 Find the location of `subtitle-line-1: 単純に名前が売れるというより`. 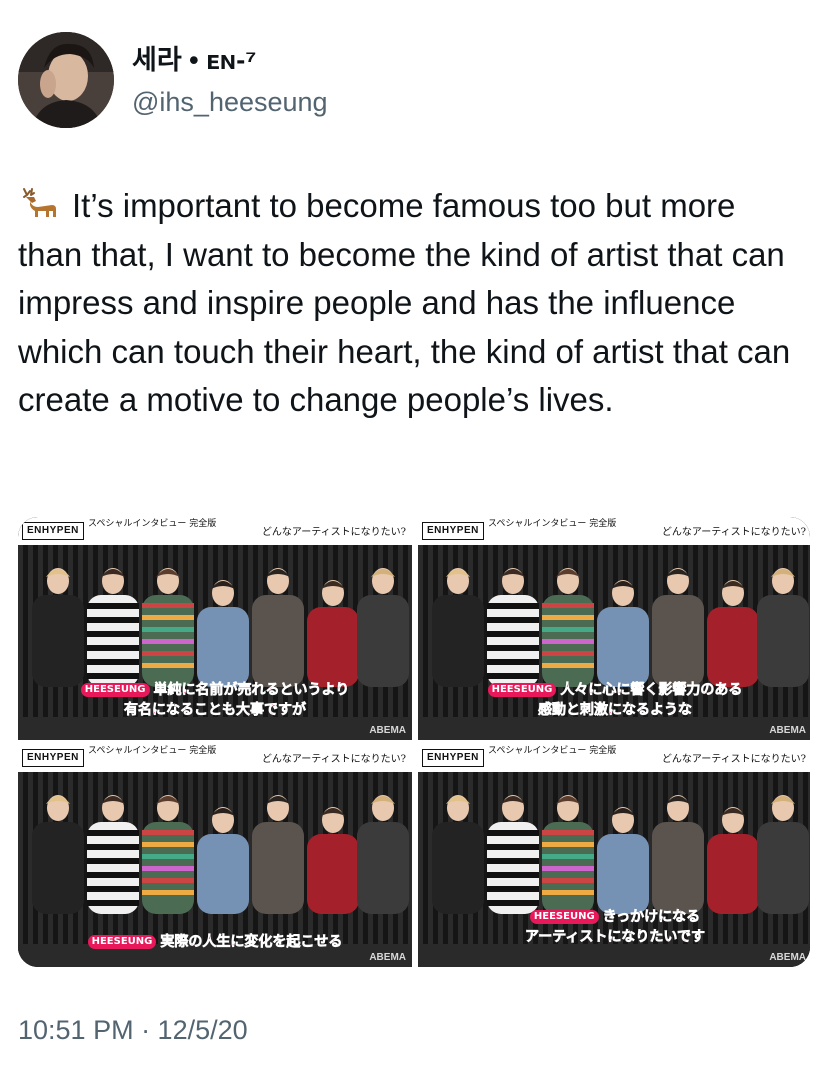

subtitle-line-1: 単純に名前が売れるというより is located at coordinates (251, 690).